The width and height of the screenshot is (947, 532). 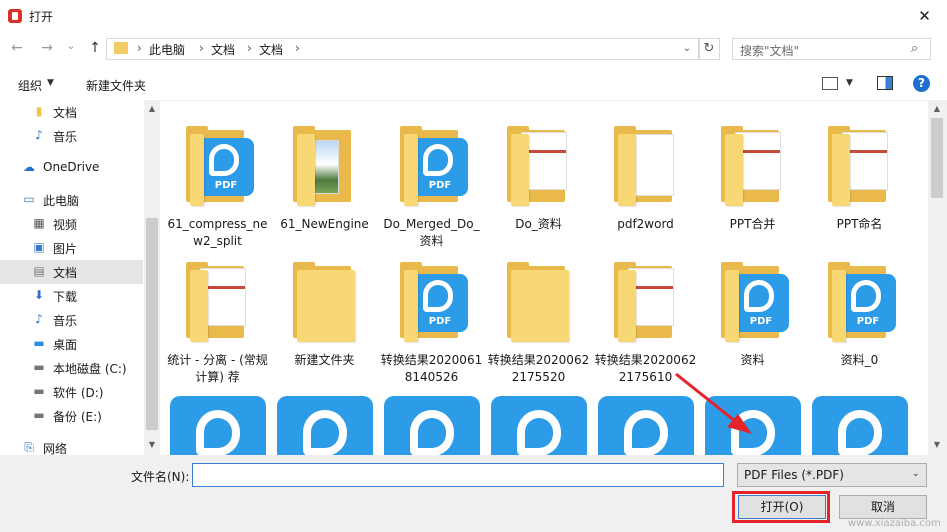 What do you see at coordinates (71, 368) in the screenshot?
I see `sidebar-item-10: ▬ 本地磁盘 (C:)` at bounding box center [71, 368].